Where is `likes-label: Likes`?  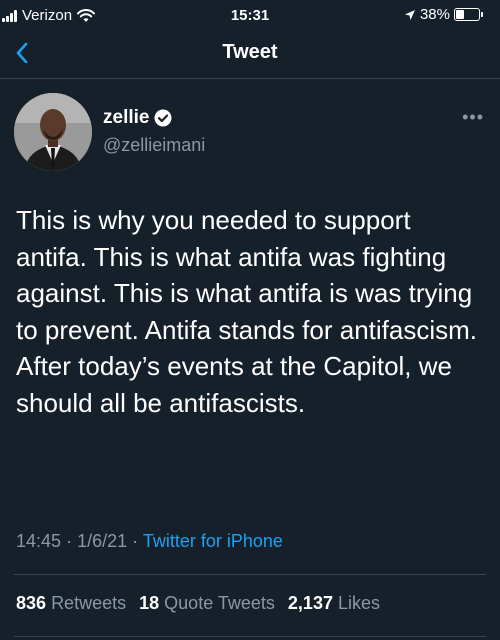 likes-label: Likes is located at coordinates (359, 603).